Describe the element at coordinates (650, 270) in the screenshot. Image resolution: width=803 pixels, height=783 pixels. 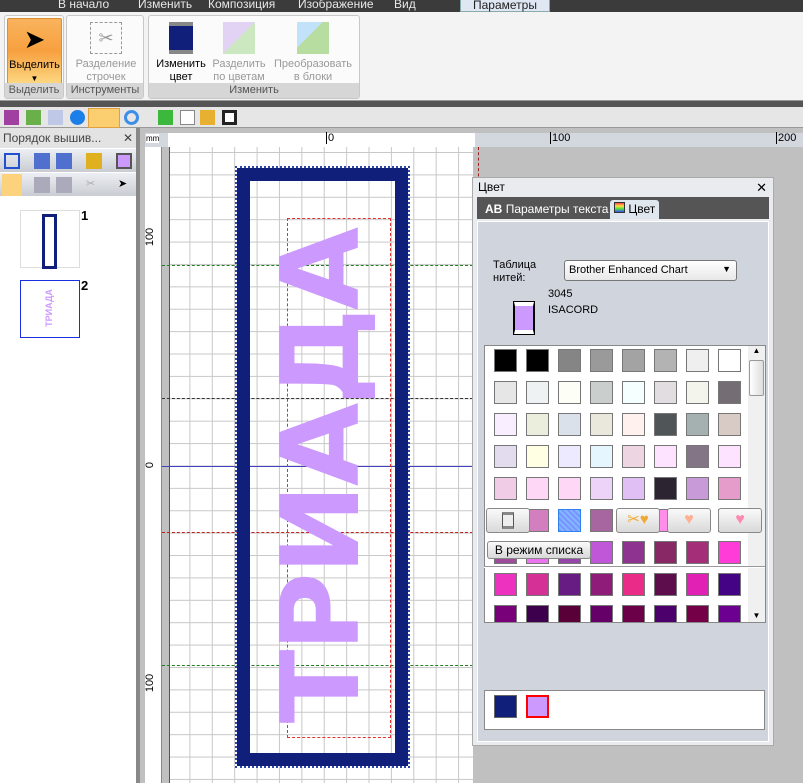
I see `thread-table-select: Brother Enhanced Chart ▼` at that location.